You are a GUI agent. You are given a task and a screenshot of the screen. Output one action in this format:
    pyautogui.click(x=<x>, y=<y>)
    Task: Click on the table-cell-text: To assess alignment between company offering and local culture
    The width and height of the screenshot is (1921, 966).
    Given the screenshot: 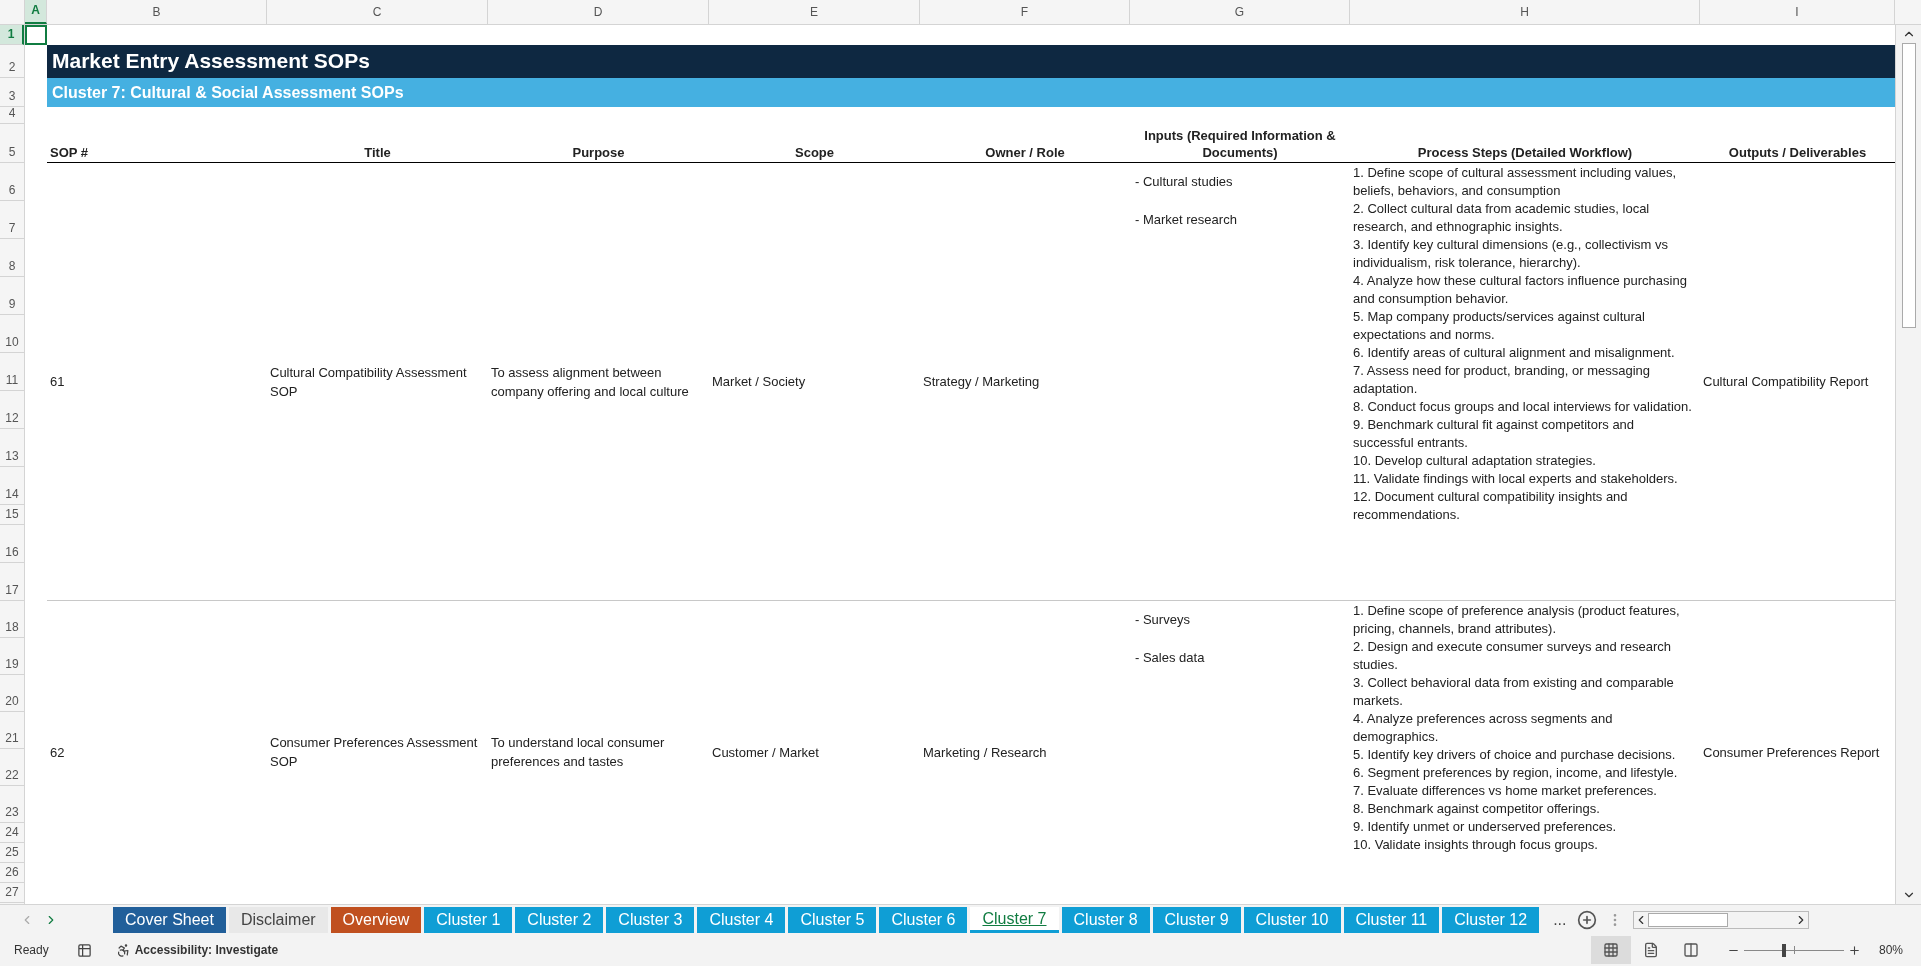 What is the action you would take?
    pyautogui.click(x=590, y=382)
    